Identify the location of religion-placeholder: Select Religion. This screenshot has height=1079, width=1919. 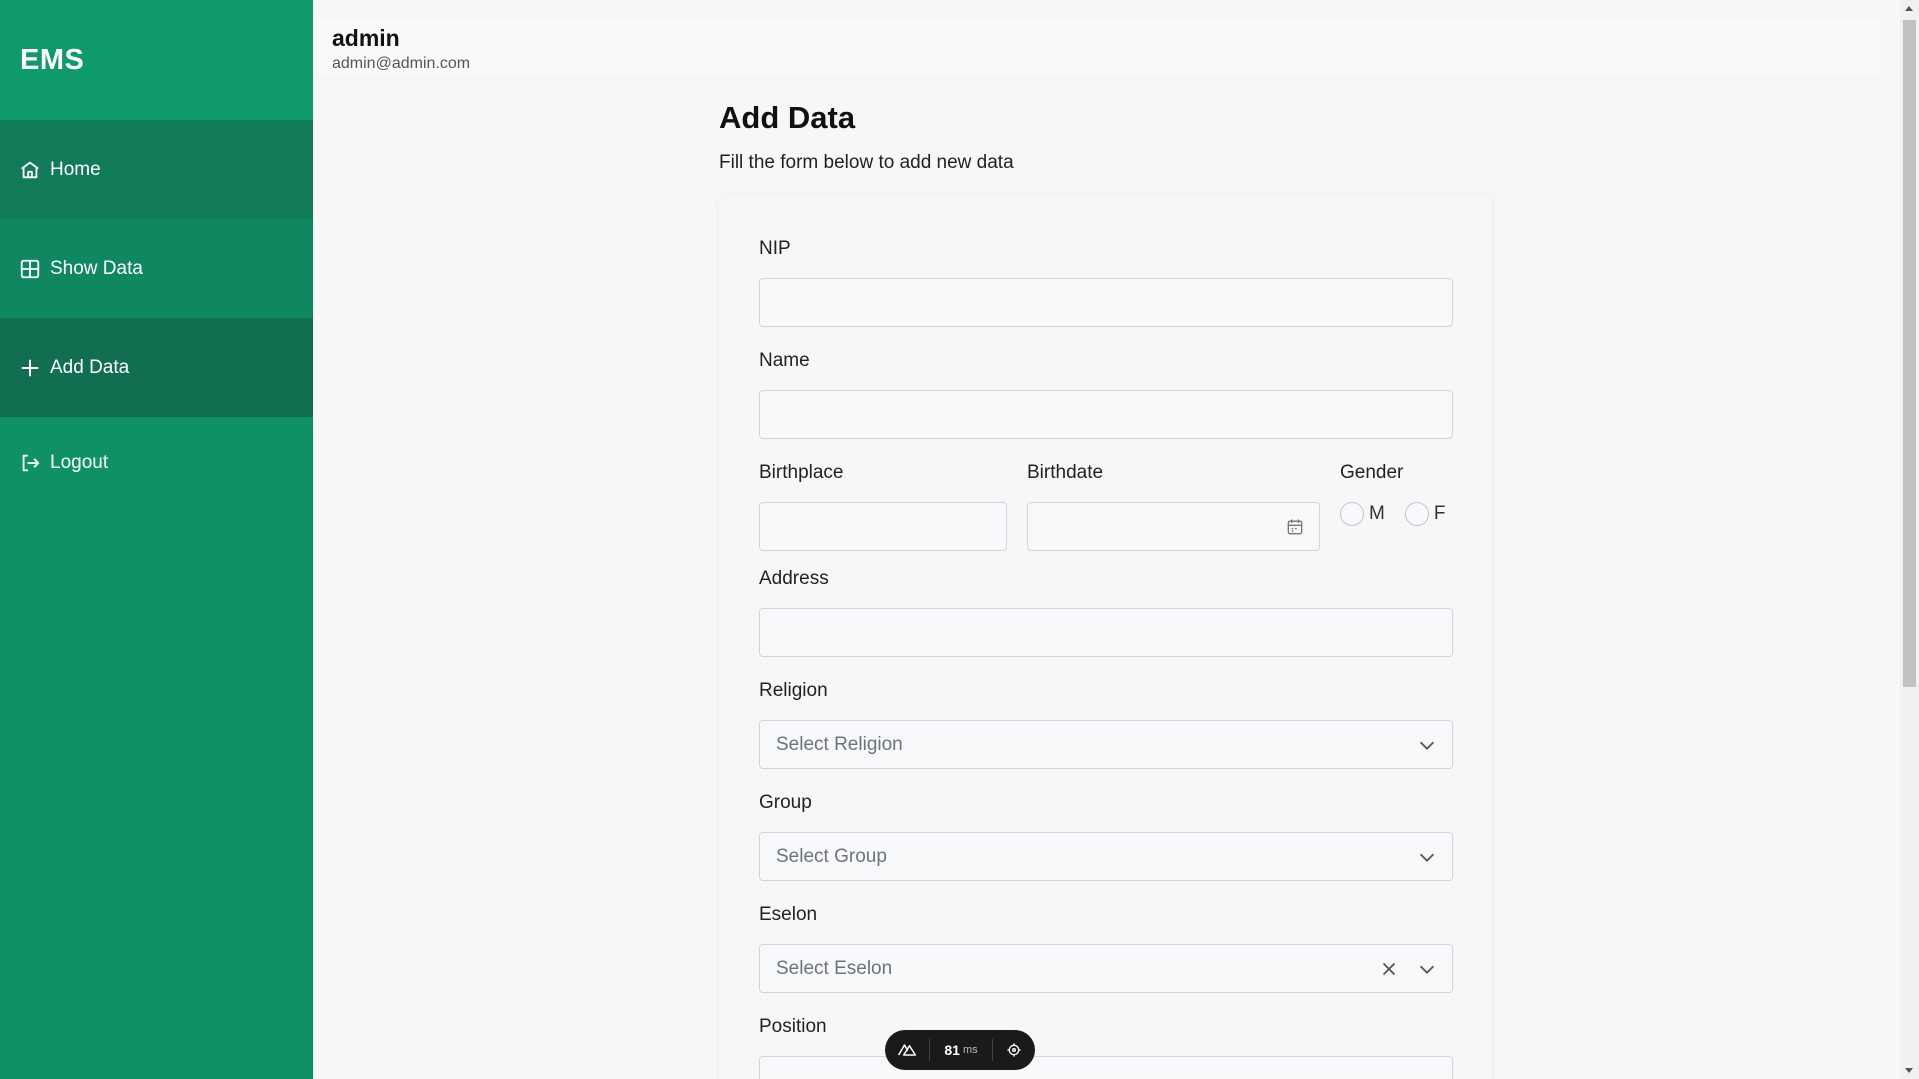
(839, 744).